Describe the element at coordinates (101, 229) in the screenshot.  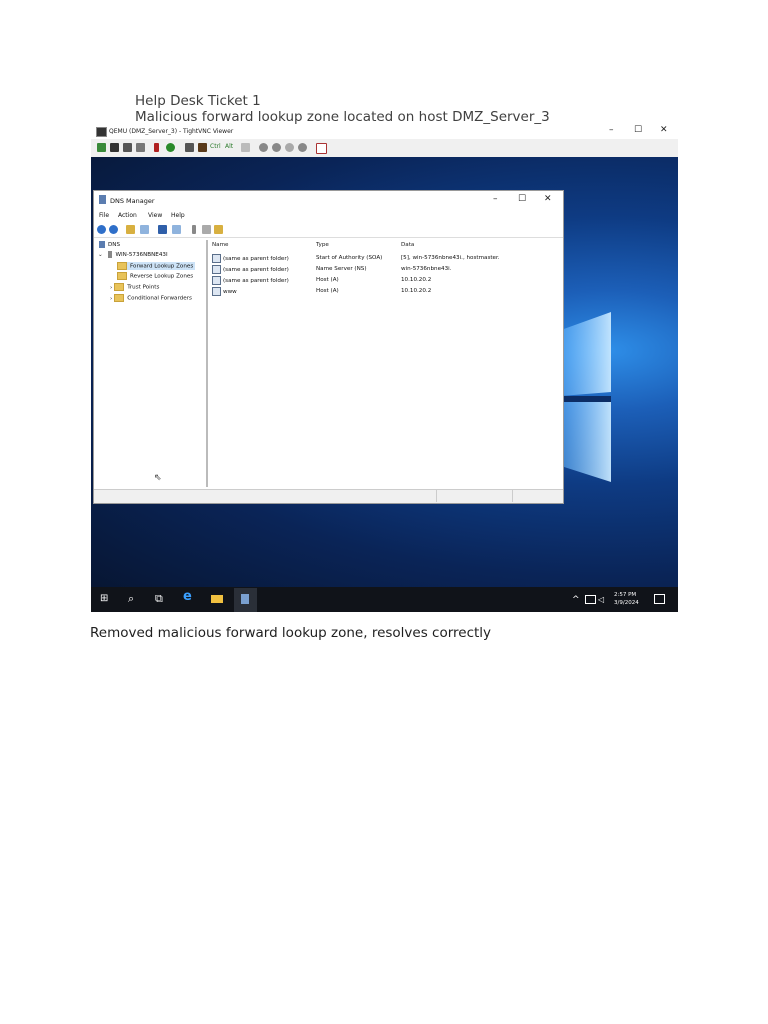
I see `back-arrow-icon` at that location.